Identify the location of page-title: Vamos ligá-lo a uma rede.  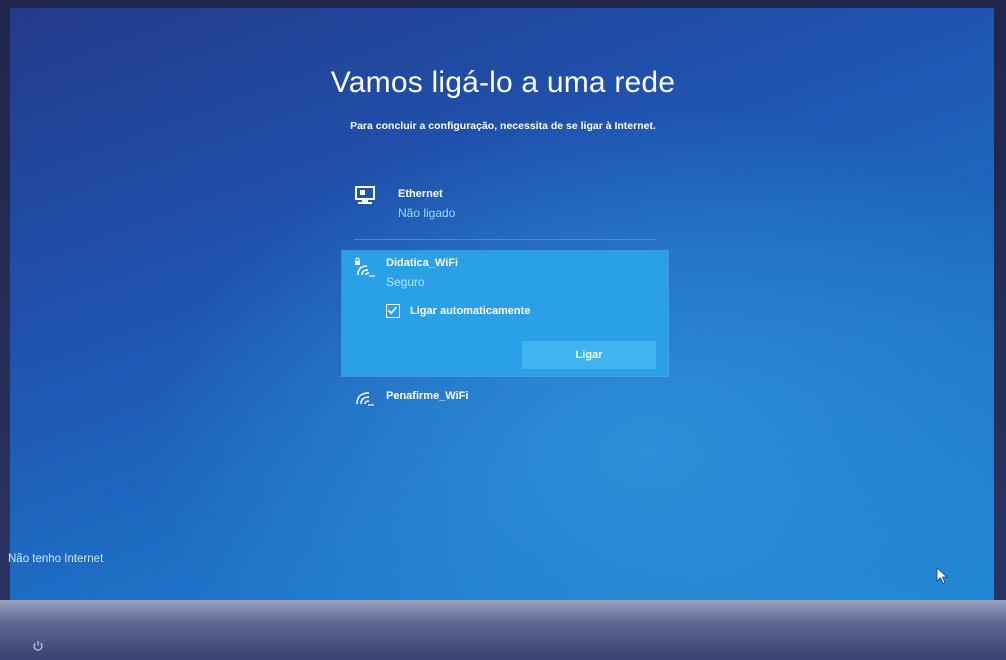
(503, 82).